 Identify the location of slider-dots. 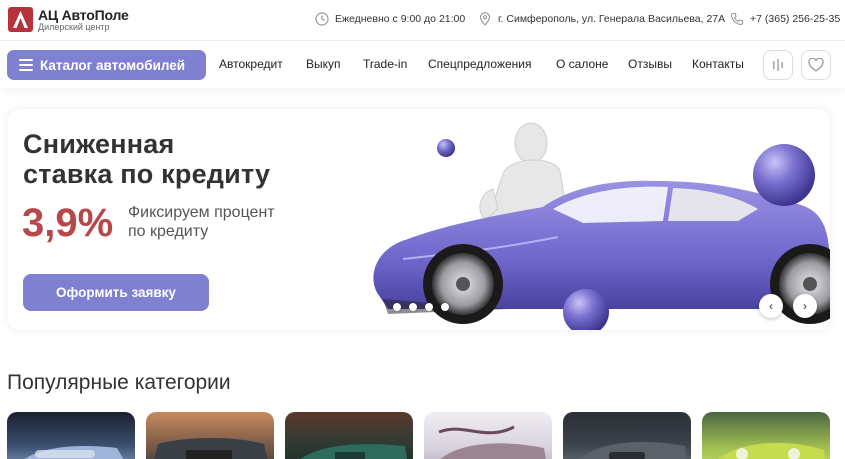
(421, 307).